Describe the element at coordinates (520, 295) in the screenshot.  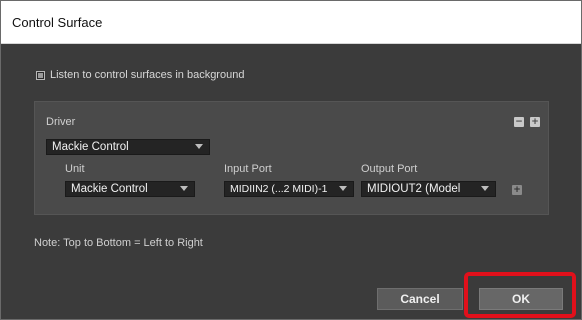
I see `ok-button-highlight` at that location.